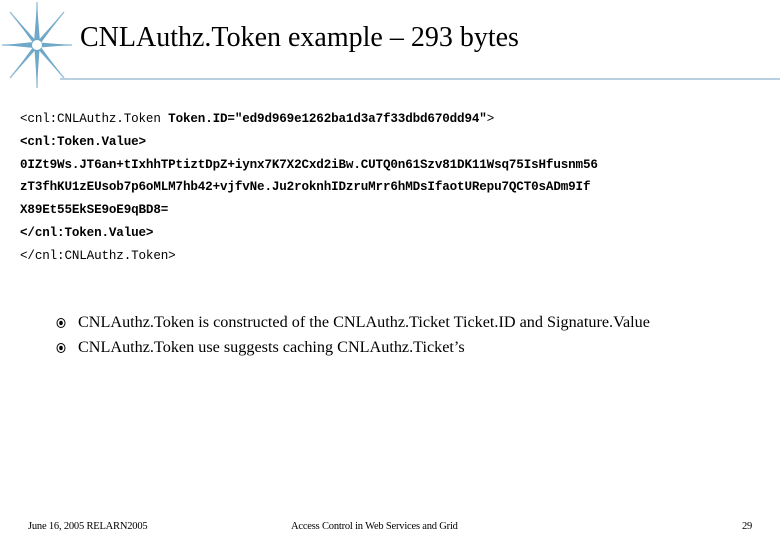  What do you see at coordinates (490, 119) in the screenshot?
I see `code-token-tag-end: >` at bounding box center [490, 119].